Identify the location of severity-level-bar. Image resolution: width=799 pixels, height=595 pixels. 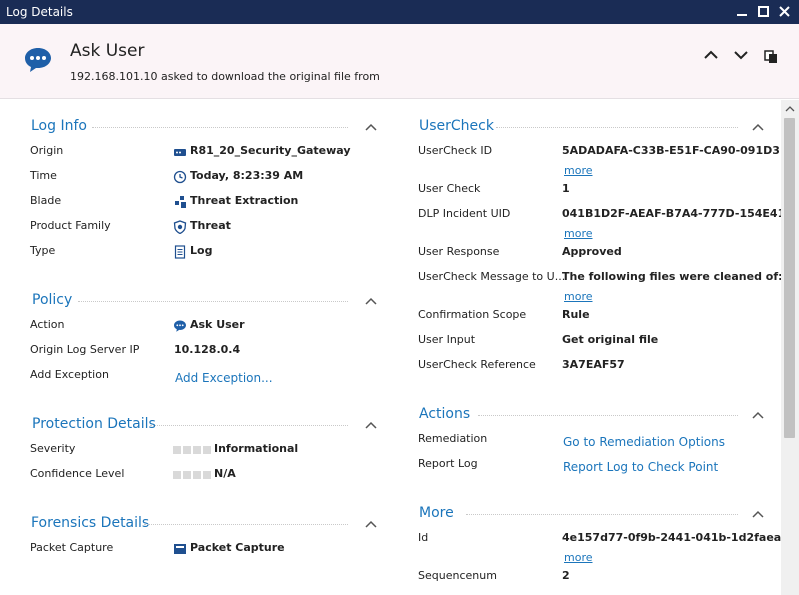
(192, 450).